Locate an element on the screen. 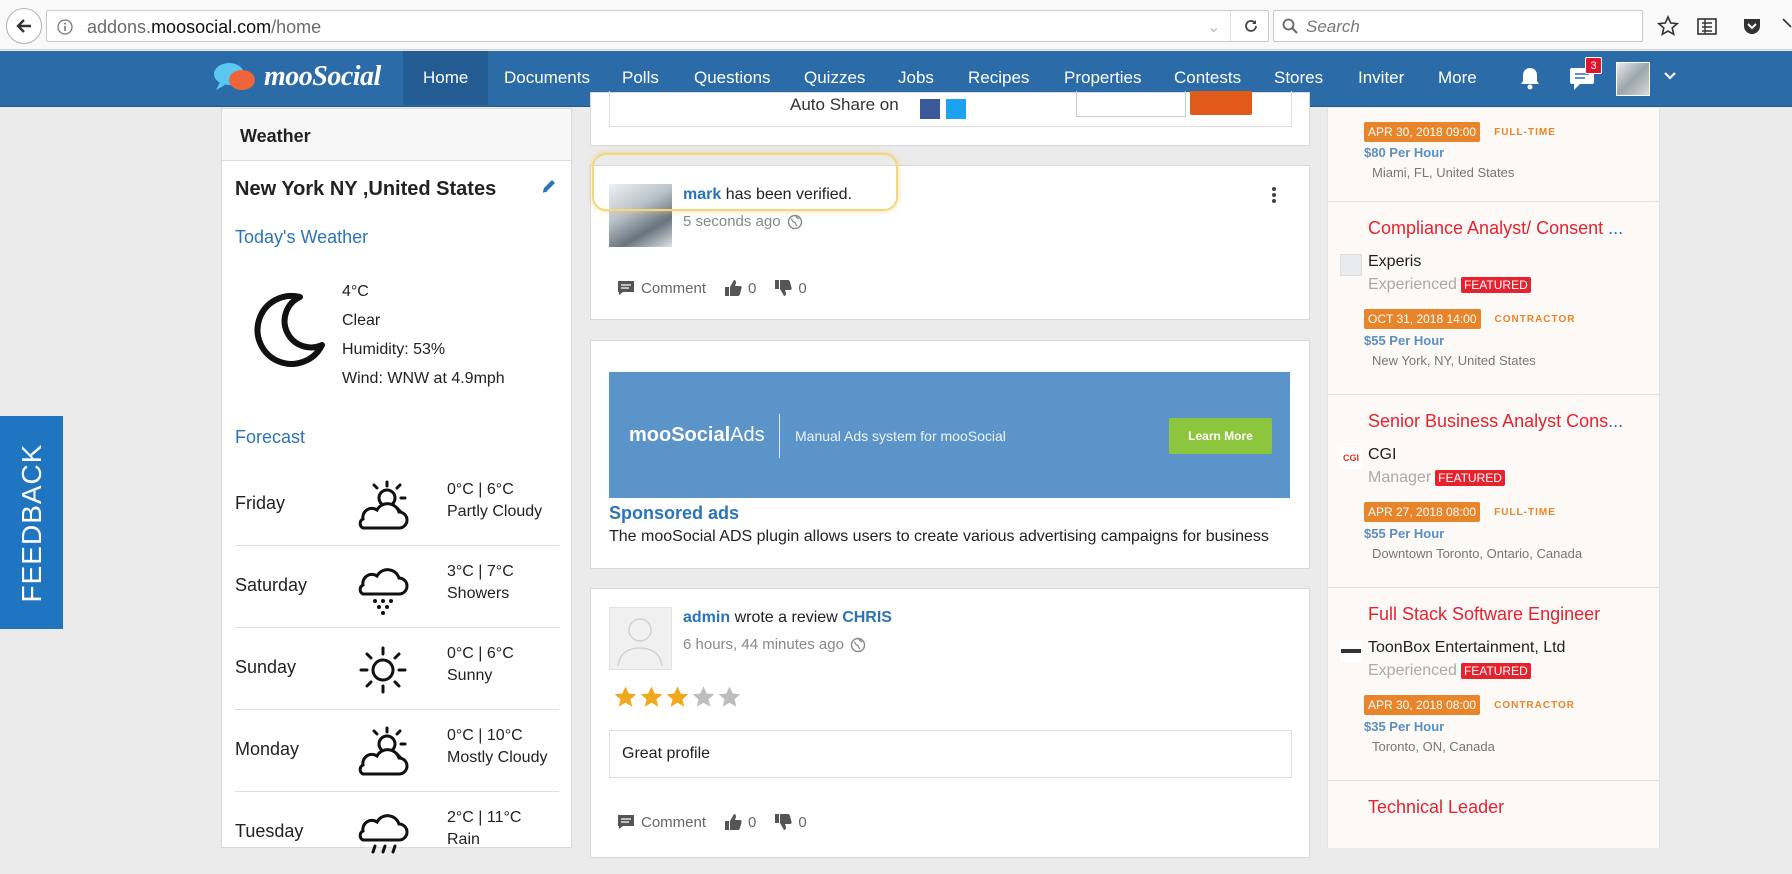 The image size is (1792, 874). globe-privacy-icon is located at coordinates (794, 221).